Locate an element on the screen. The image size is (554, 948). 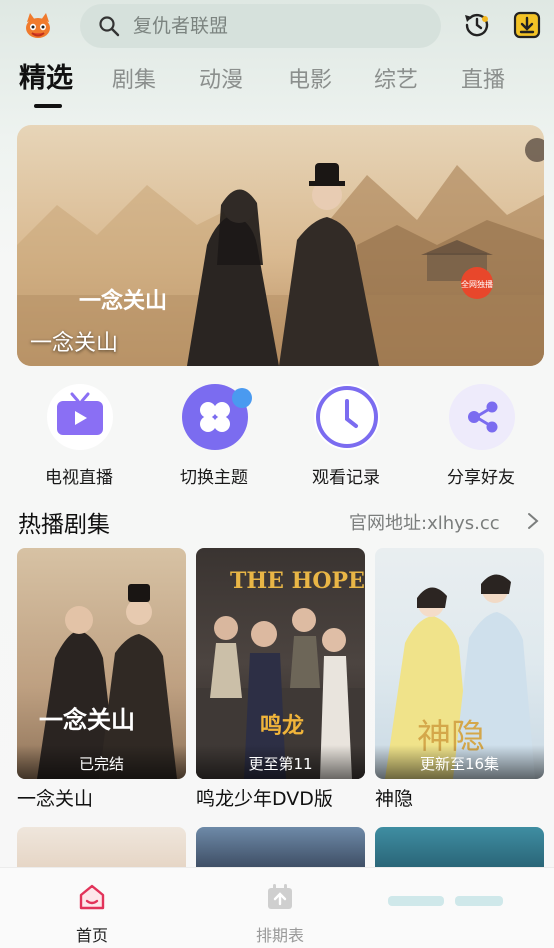
poster-title-text: THE HOPE is located at coordinates (297, 581).